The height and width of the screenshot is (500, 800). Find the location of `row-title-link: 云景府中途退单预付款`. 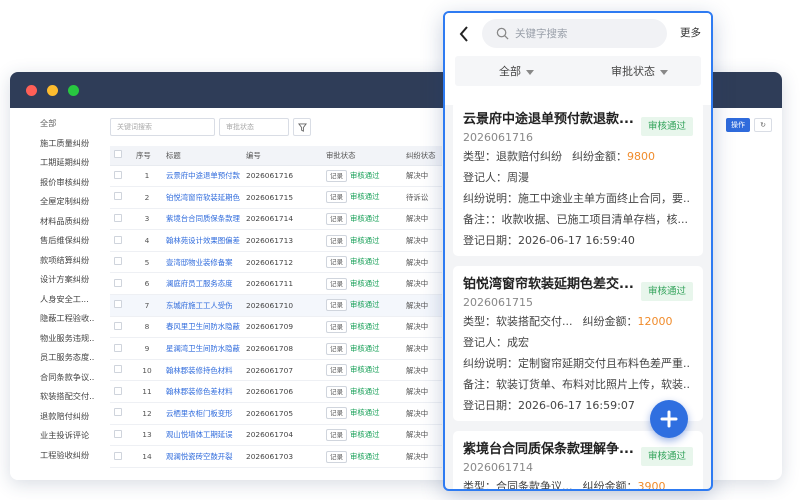

row-title-link: 云景府中途退单预付款 is located at coordinates (204, 175).